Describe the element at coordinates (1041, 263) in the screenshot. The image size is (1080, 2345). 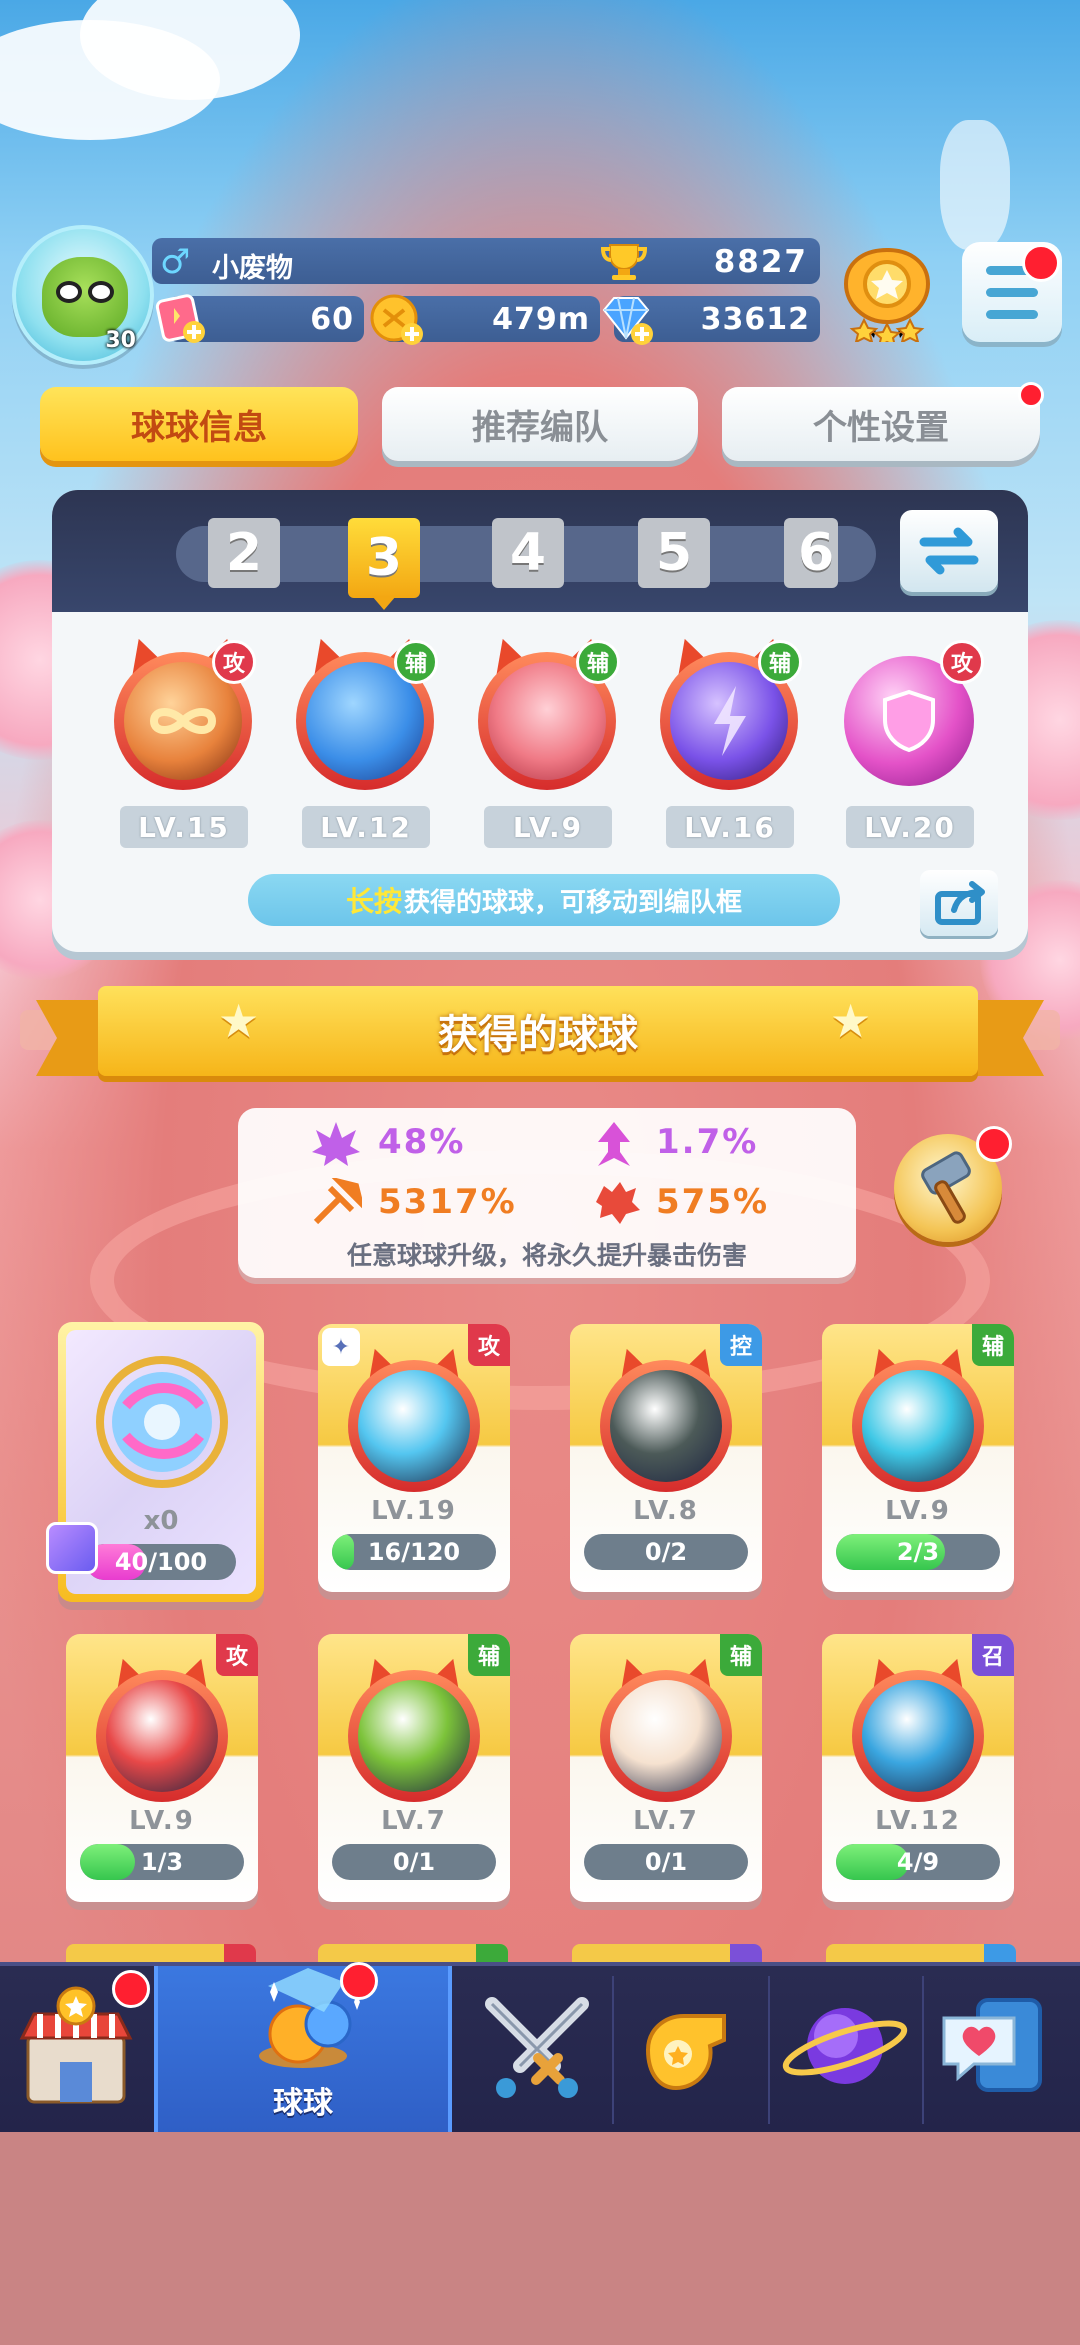
I see `menu-notification-dot` at that location.